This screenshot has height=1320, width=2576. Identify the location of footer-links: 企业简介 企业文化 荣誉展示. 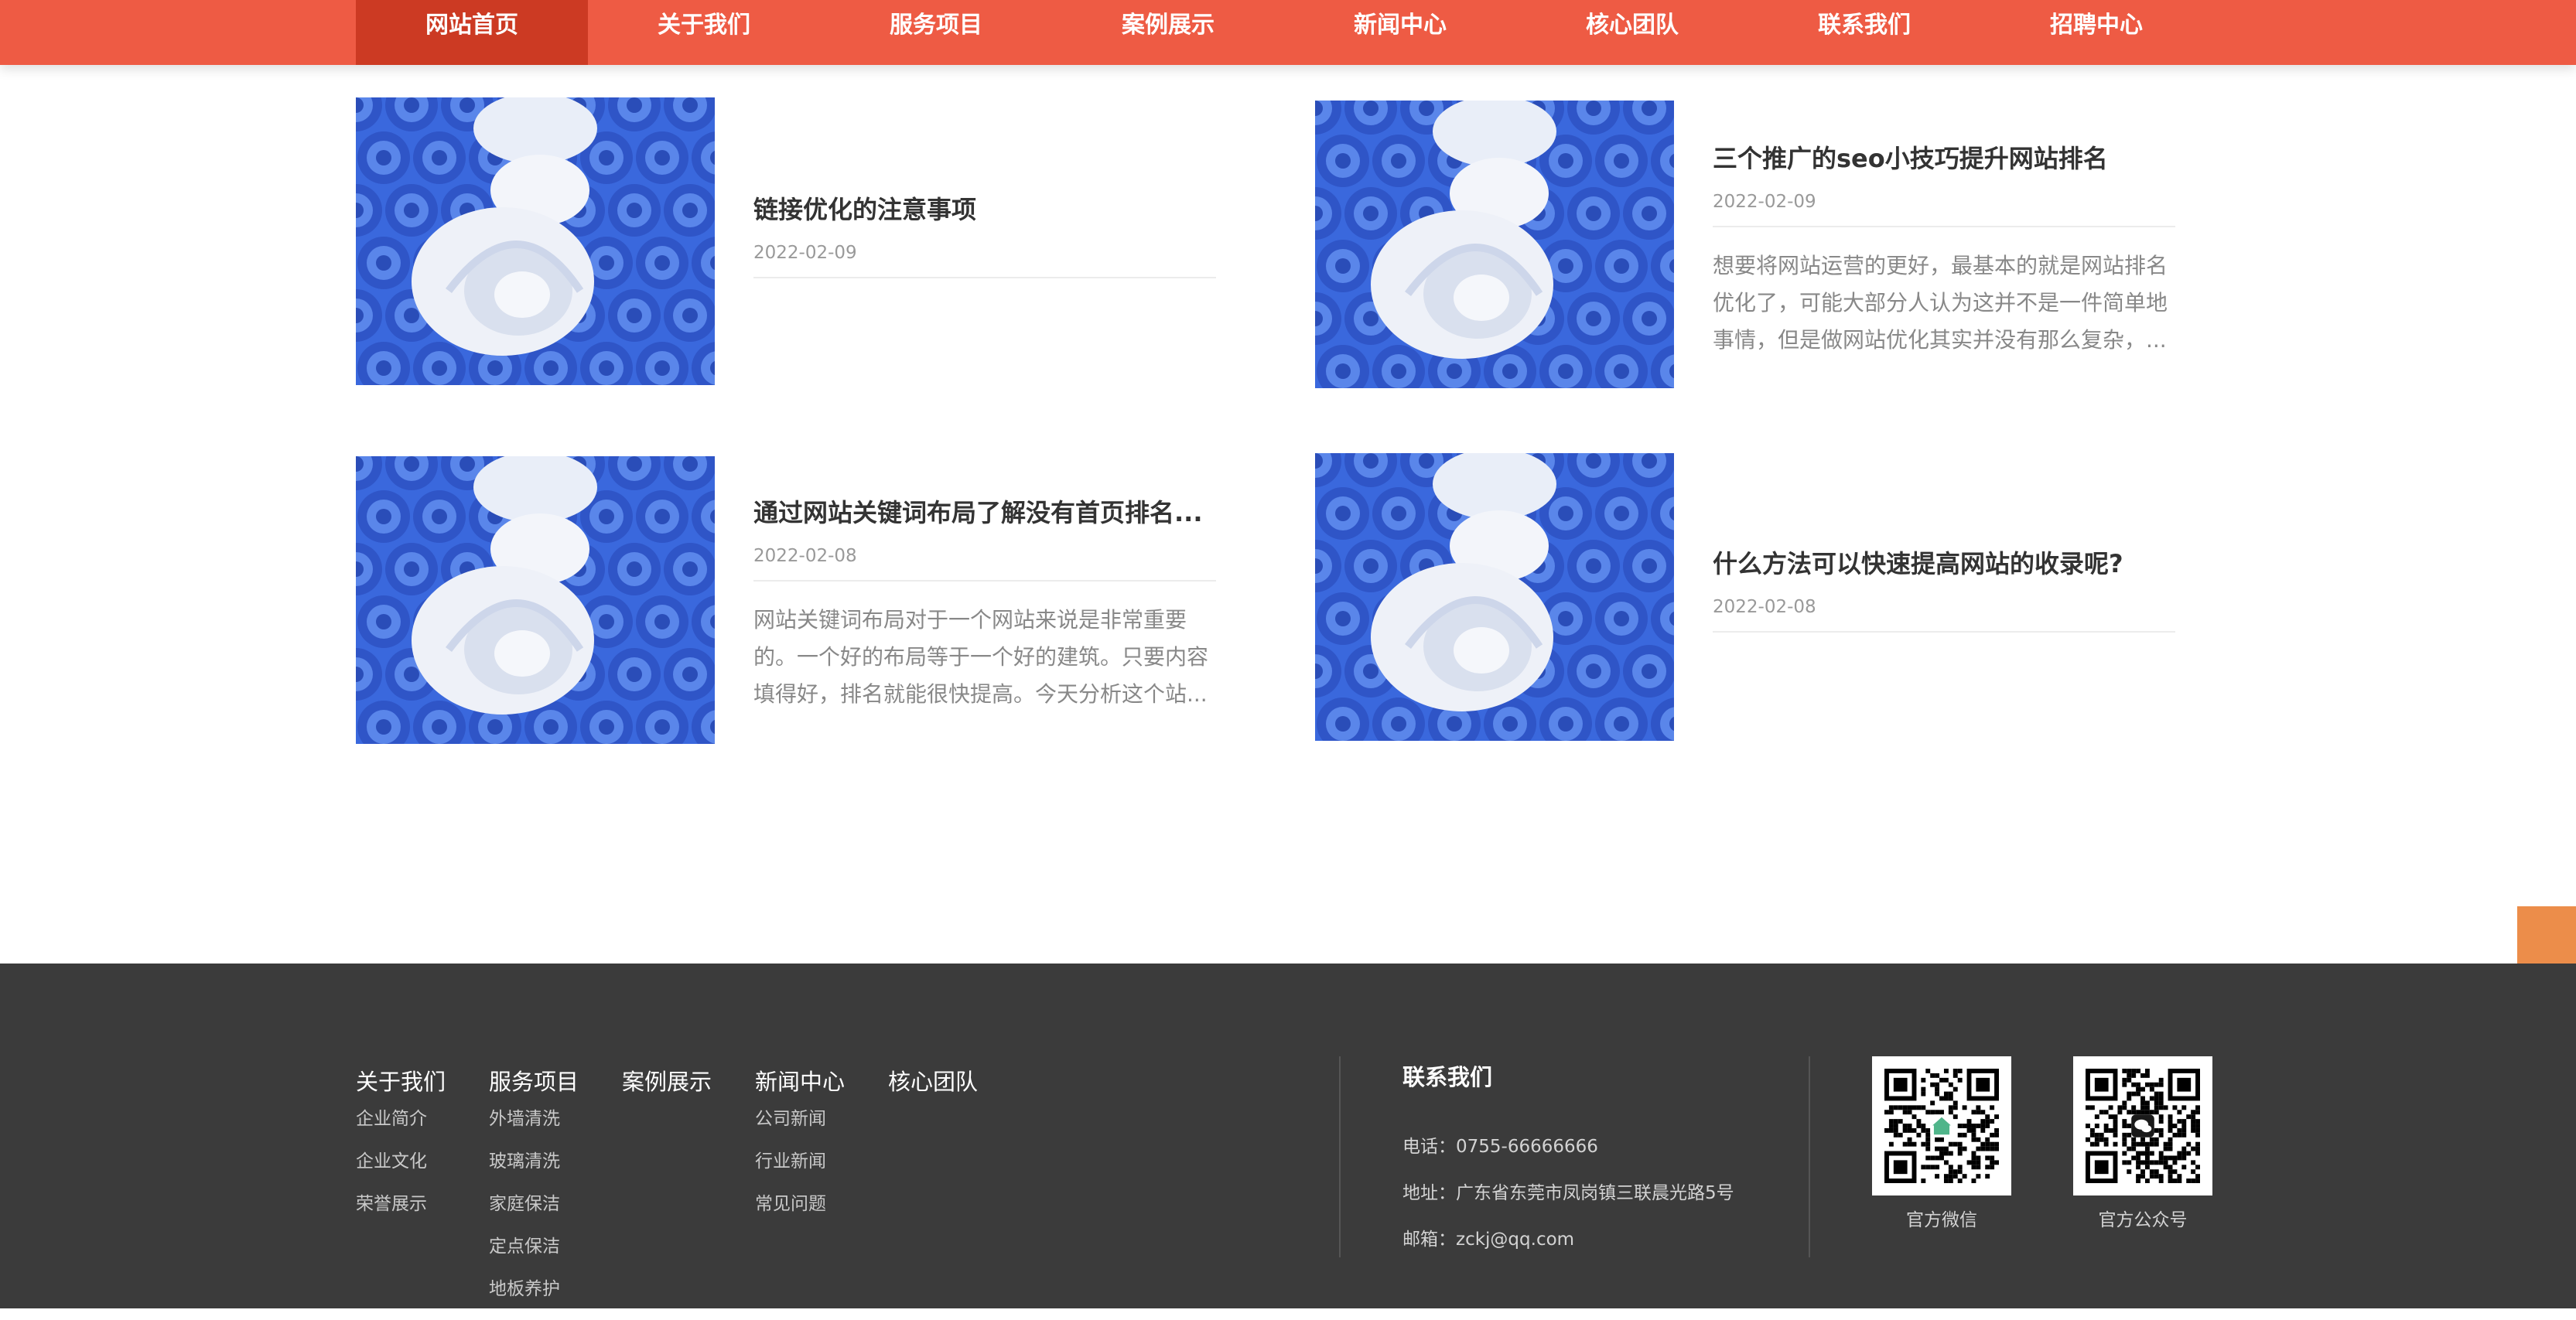
(401, 1171).